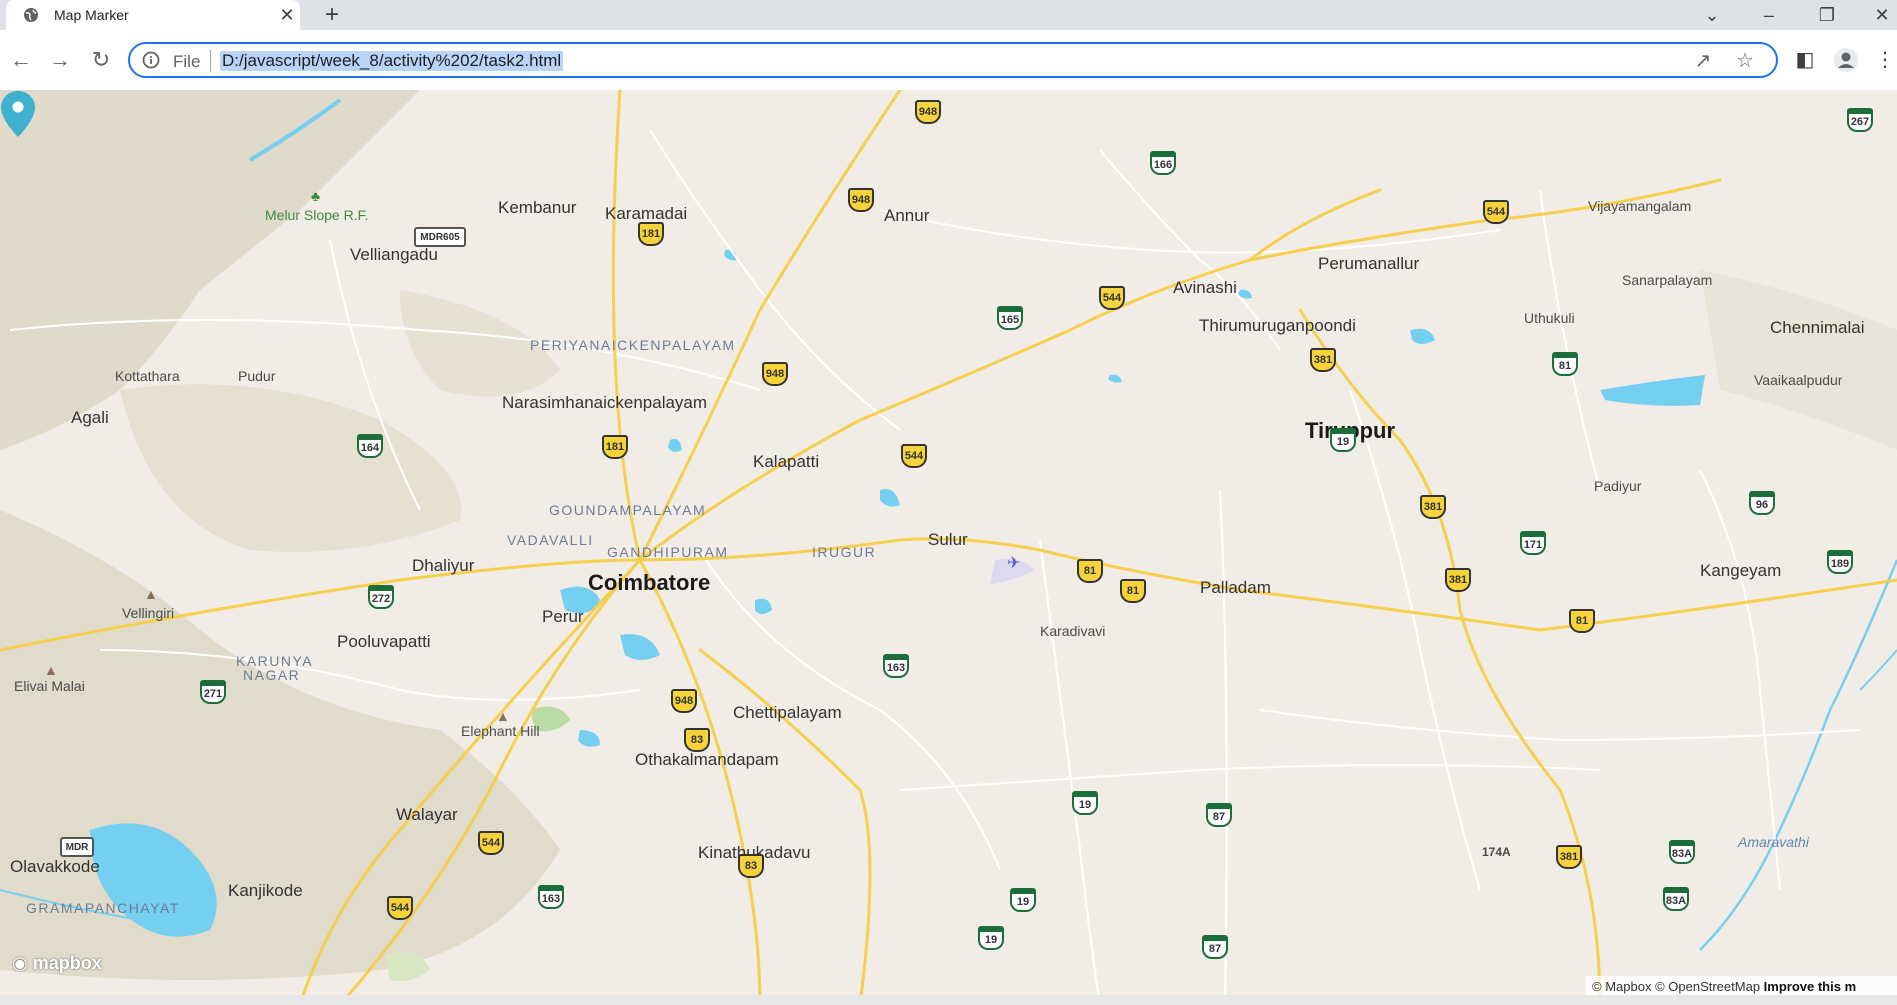 The height and width of the screenshot is (1005, 1897). I want to click on profile-avatar-icon, so click(1846, 60).